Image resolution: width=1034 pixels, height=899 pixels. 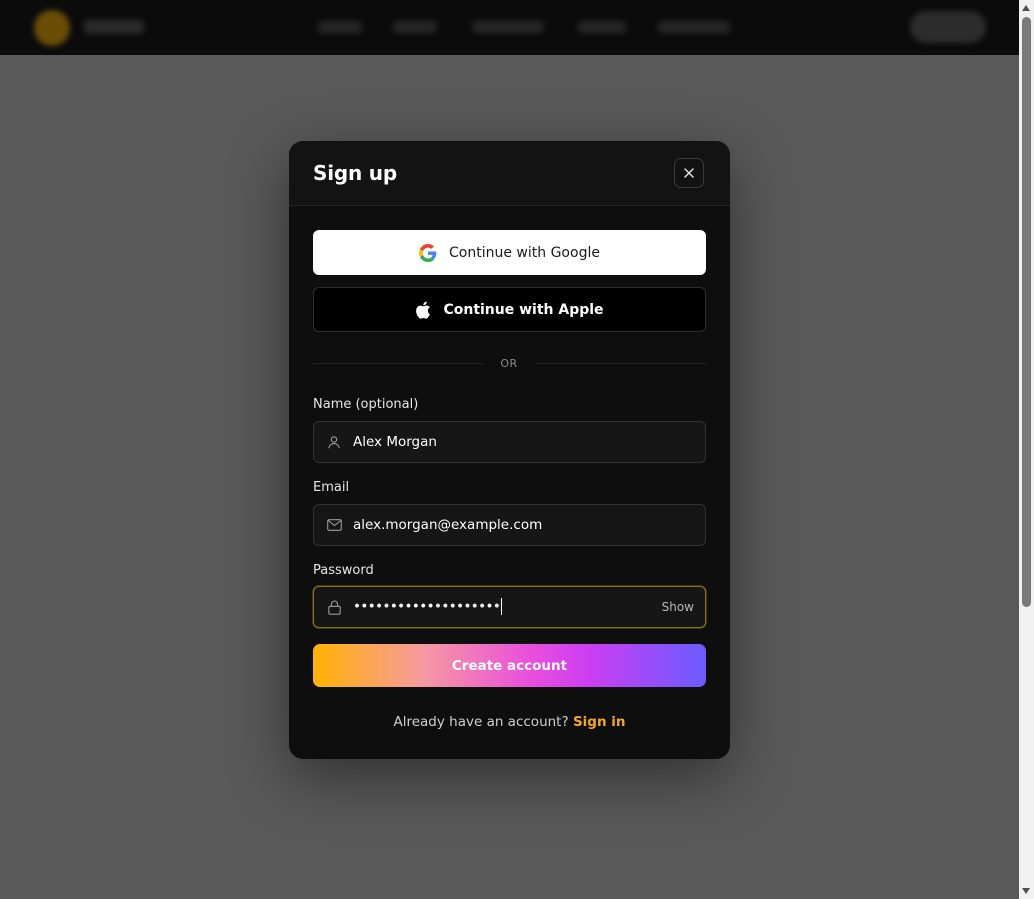 What do you see at coordinates (334, 607) in the screenshot?
I see `lock-icon` at bounding box center [334, 607].